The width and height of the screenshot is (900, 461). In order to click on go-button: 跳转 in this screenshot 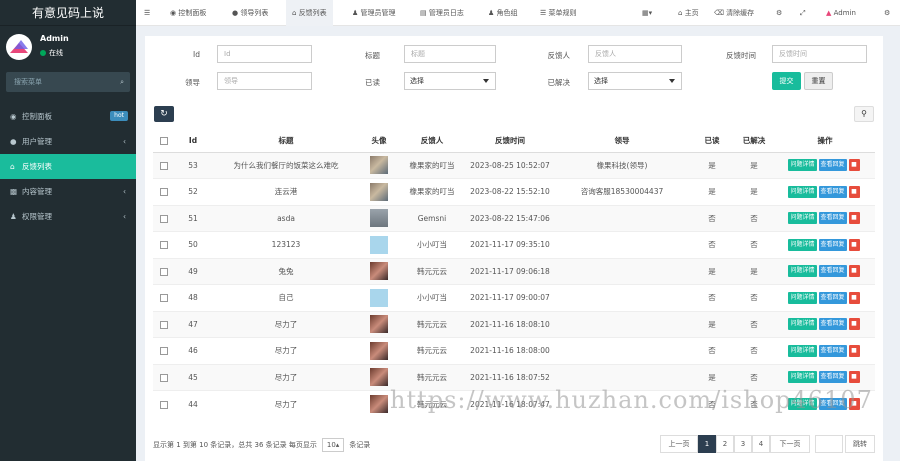, I will do `click(860, 444)`.